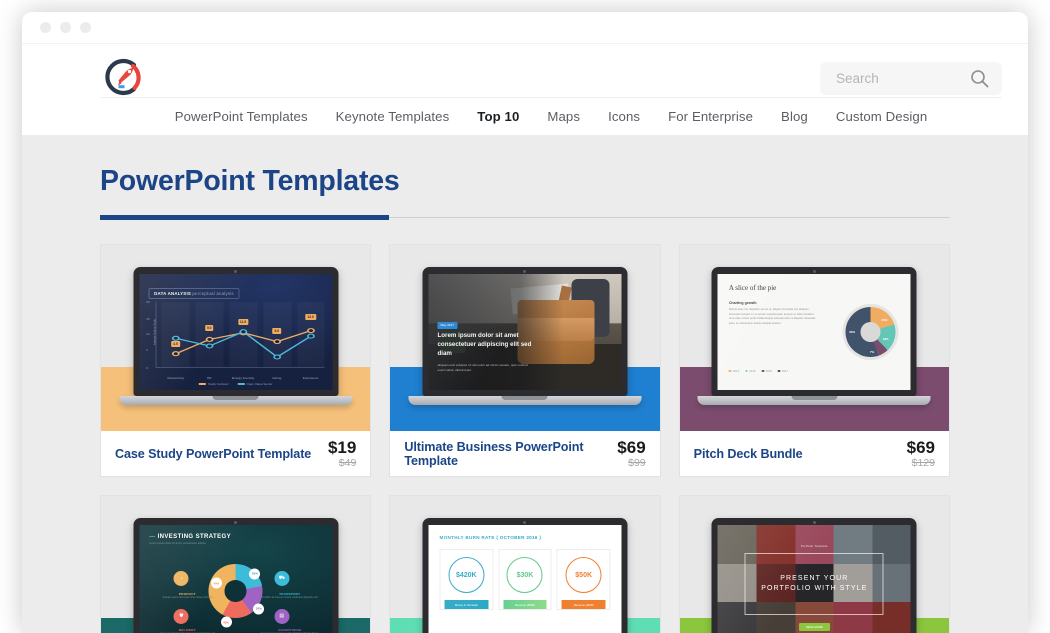 Image resolution: width=1050 pixels, height=633 pixels. What do you see at coordinates (852, 332) in the screenshot?
I see `slice-pct-3: 60%` at bounding box center [852, 332].